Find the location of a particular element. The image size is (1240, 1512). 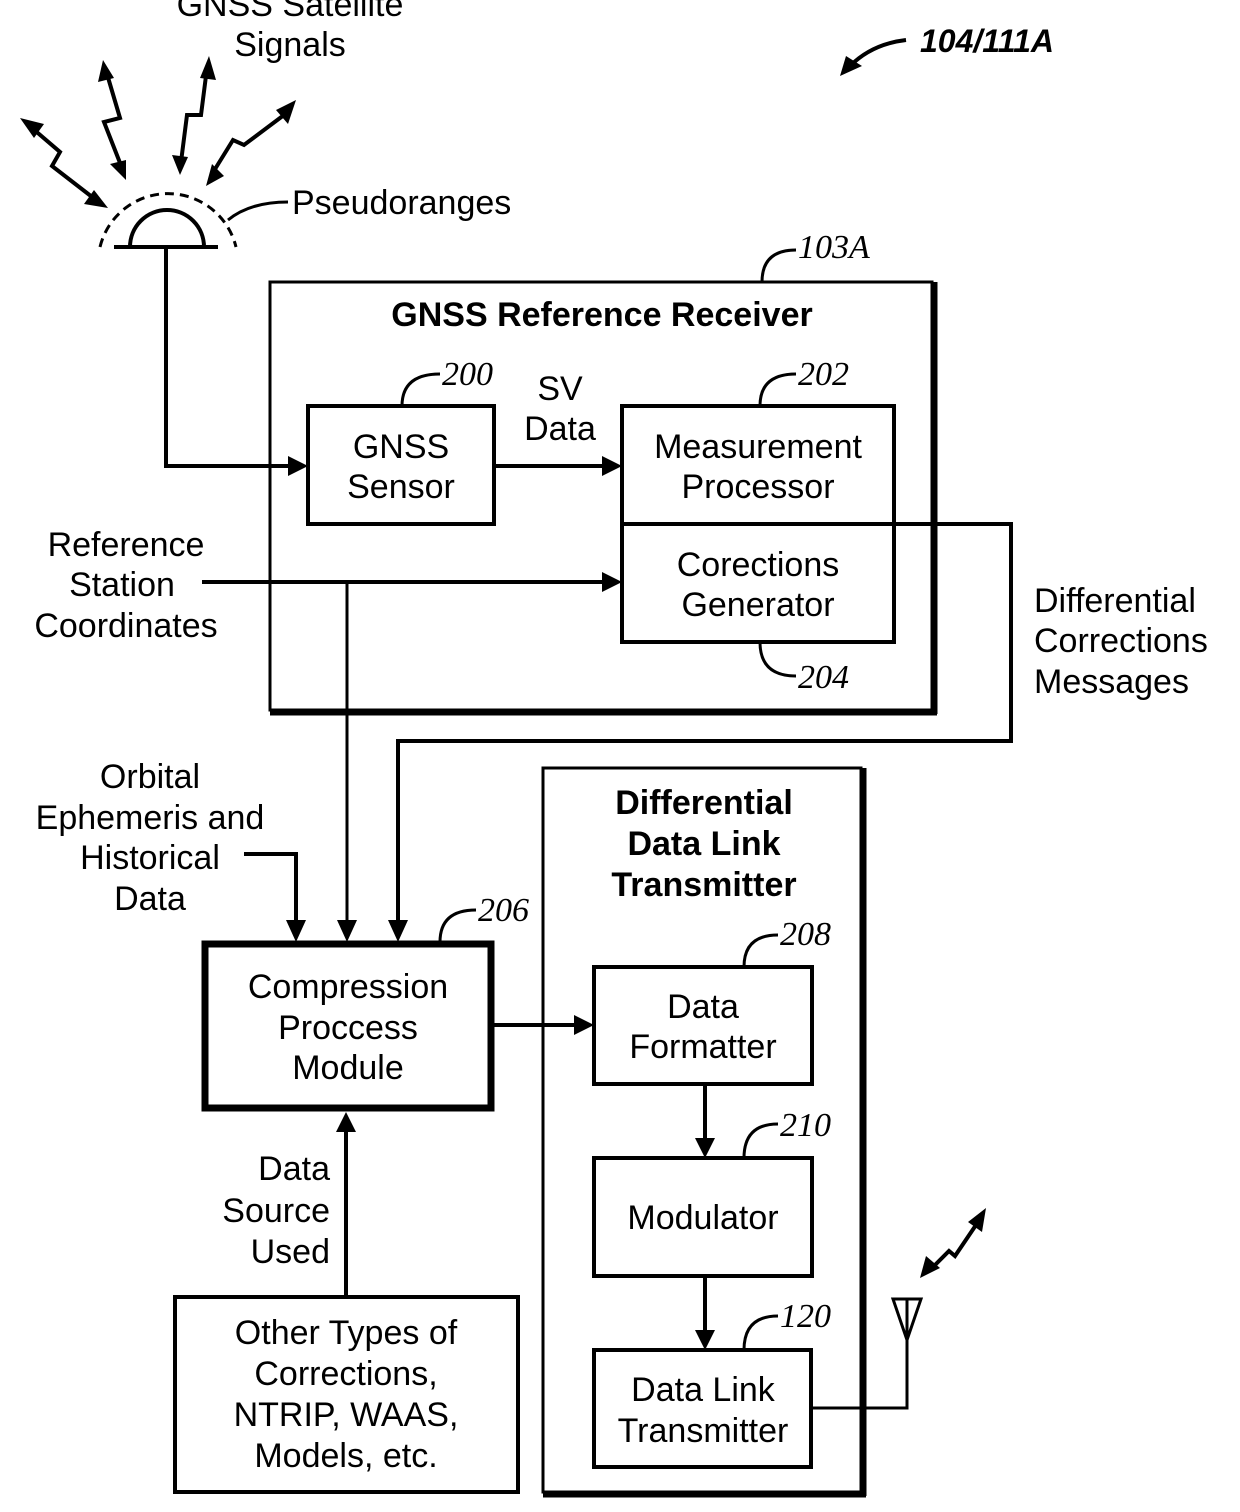

compression-process-module: Compression Proccess Module 206 is located at coordinates (365, 1002).